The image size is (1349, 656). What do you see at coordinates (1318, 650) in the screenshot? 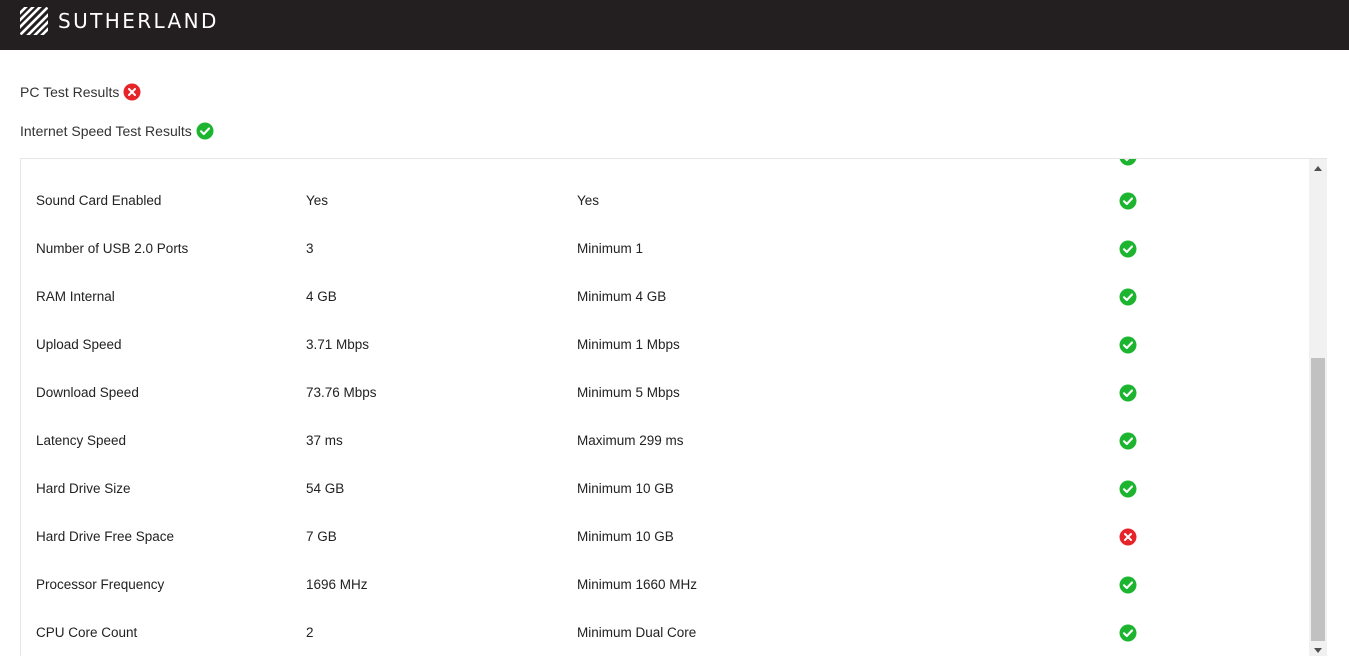
I see `scroll-down-arrow-icon` at bounding box center [1318, 650].